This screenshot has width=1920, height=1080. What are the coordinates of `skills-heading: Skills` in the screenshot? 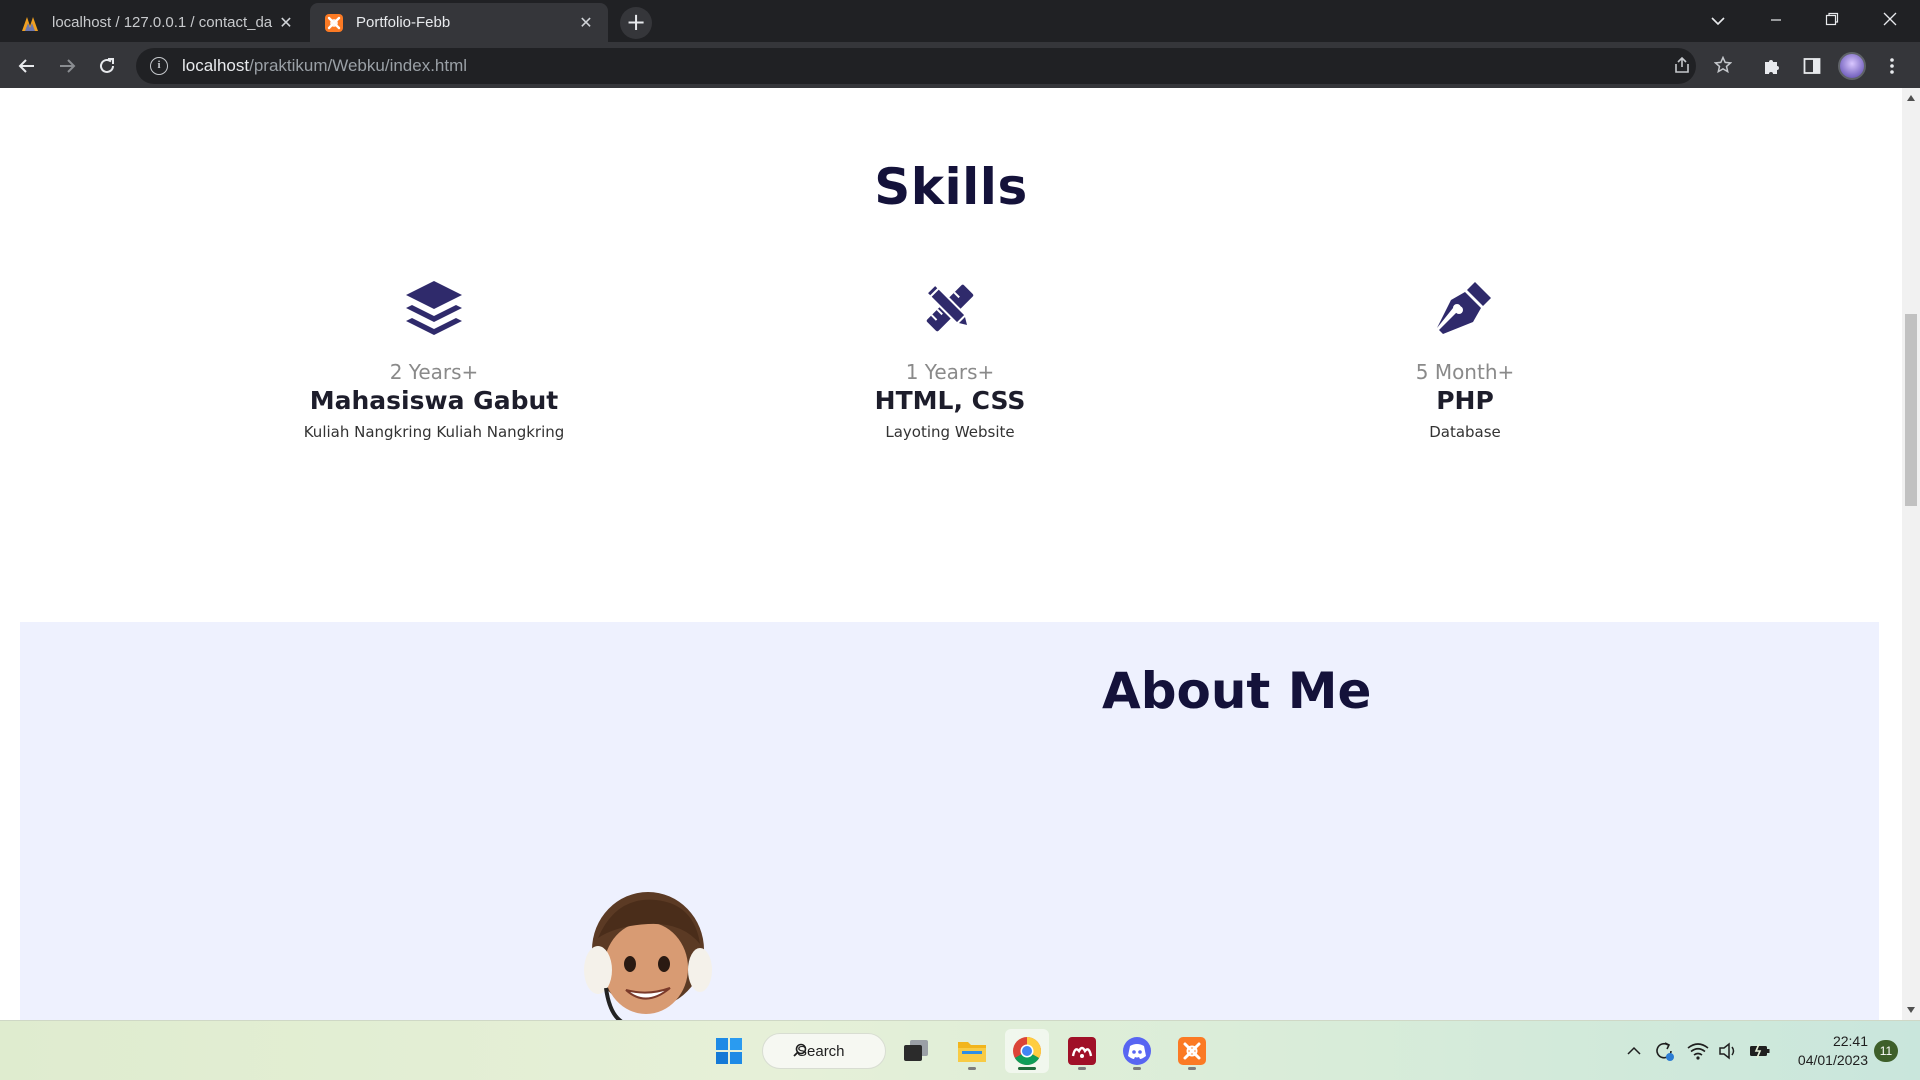 It's located at (951, 187).